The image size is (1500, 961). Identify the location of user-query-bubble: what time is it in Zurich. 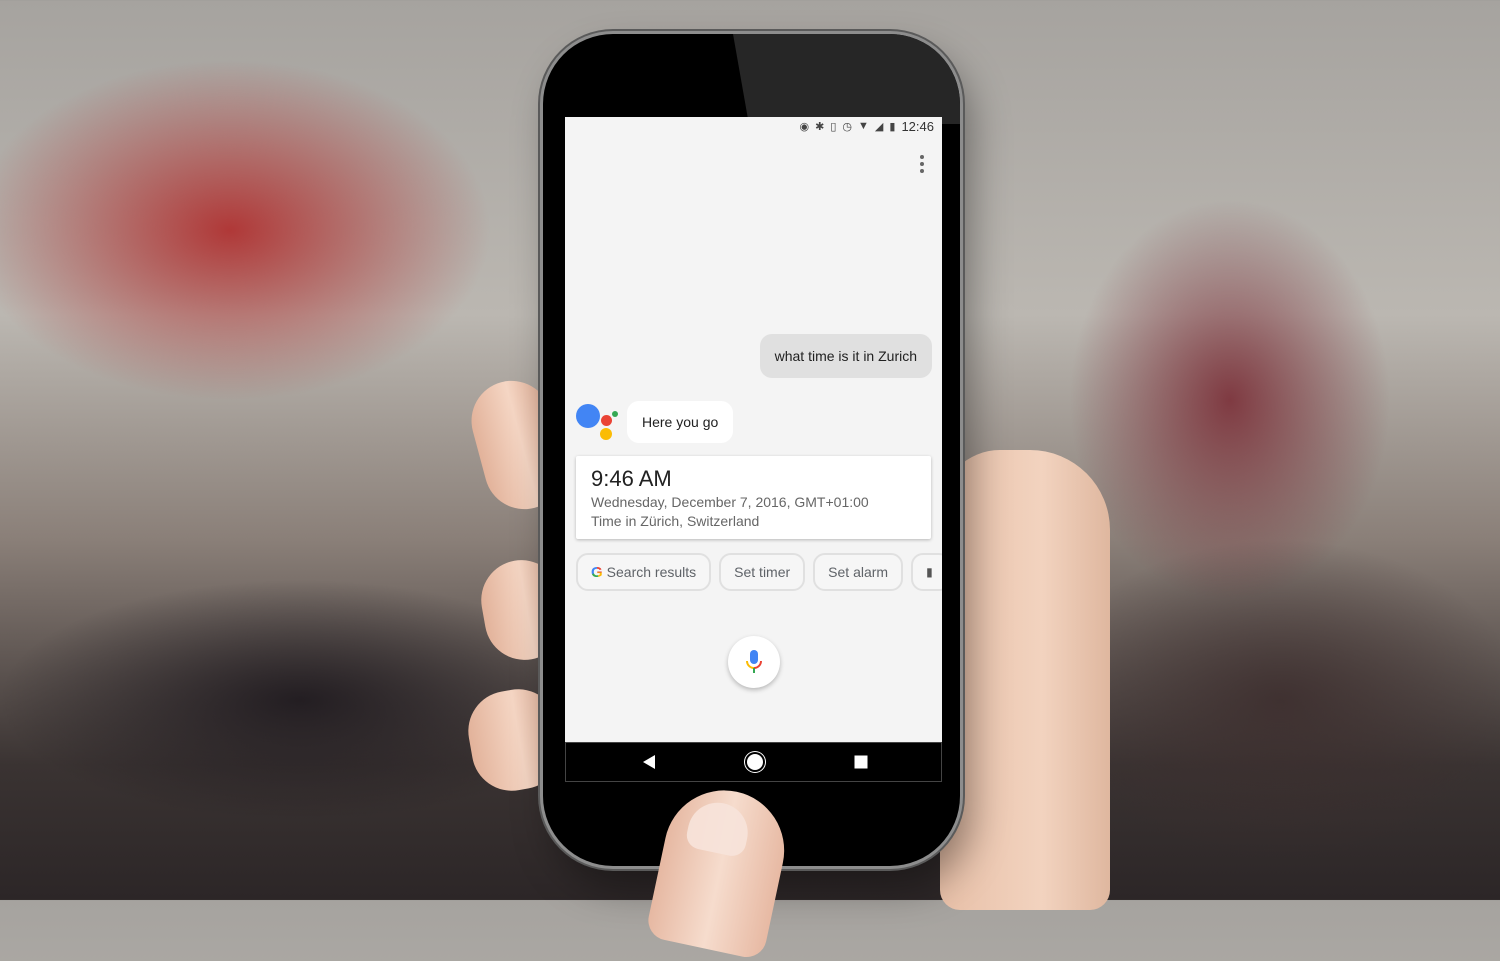
(845, 356).